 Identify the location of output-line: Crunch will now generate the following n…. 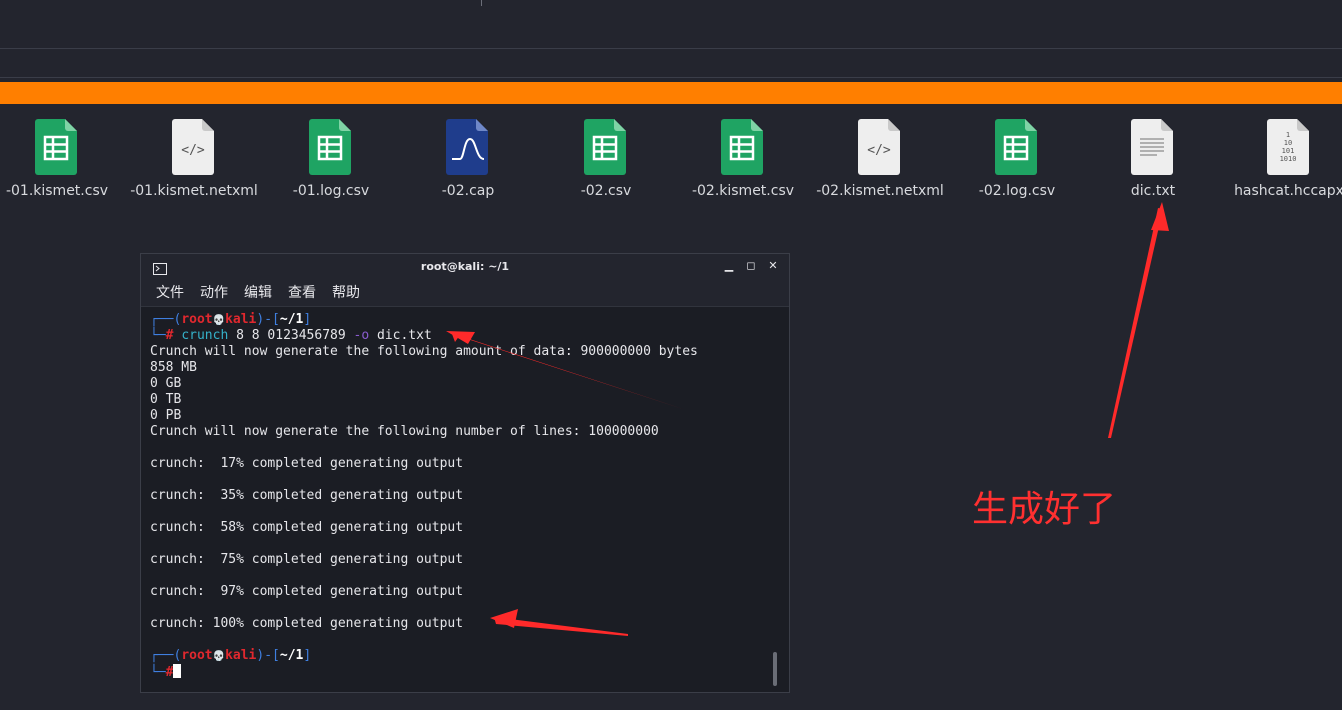
(404, 431).